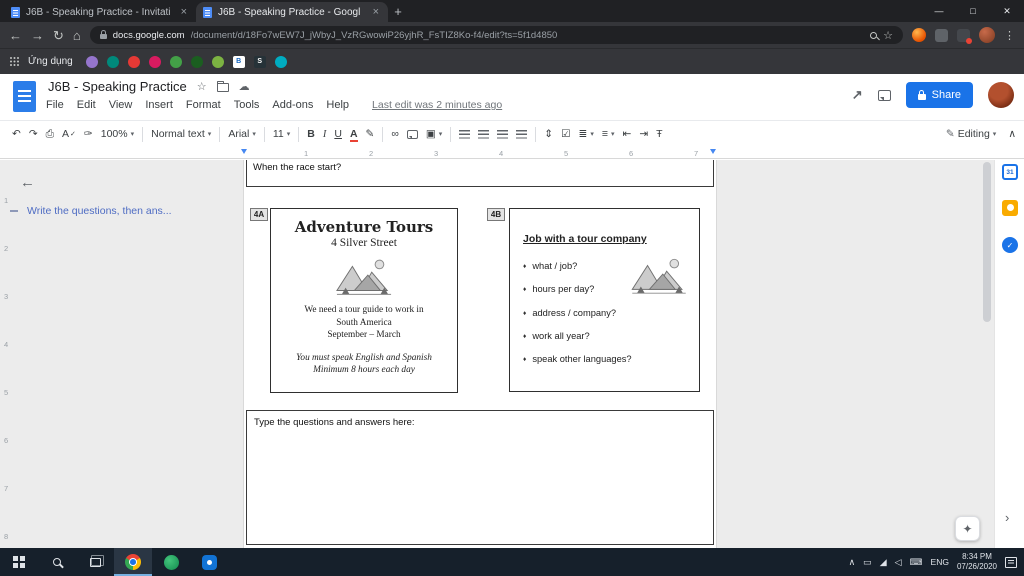 Image resolution: width=1024 pixels, height=576 pixels. Describe the element at coordinates (24, 96) in the screenshot. I see `google-docs-logo` at that location.